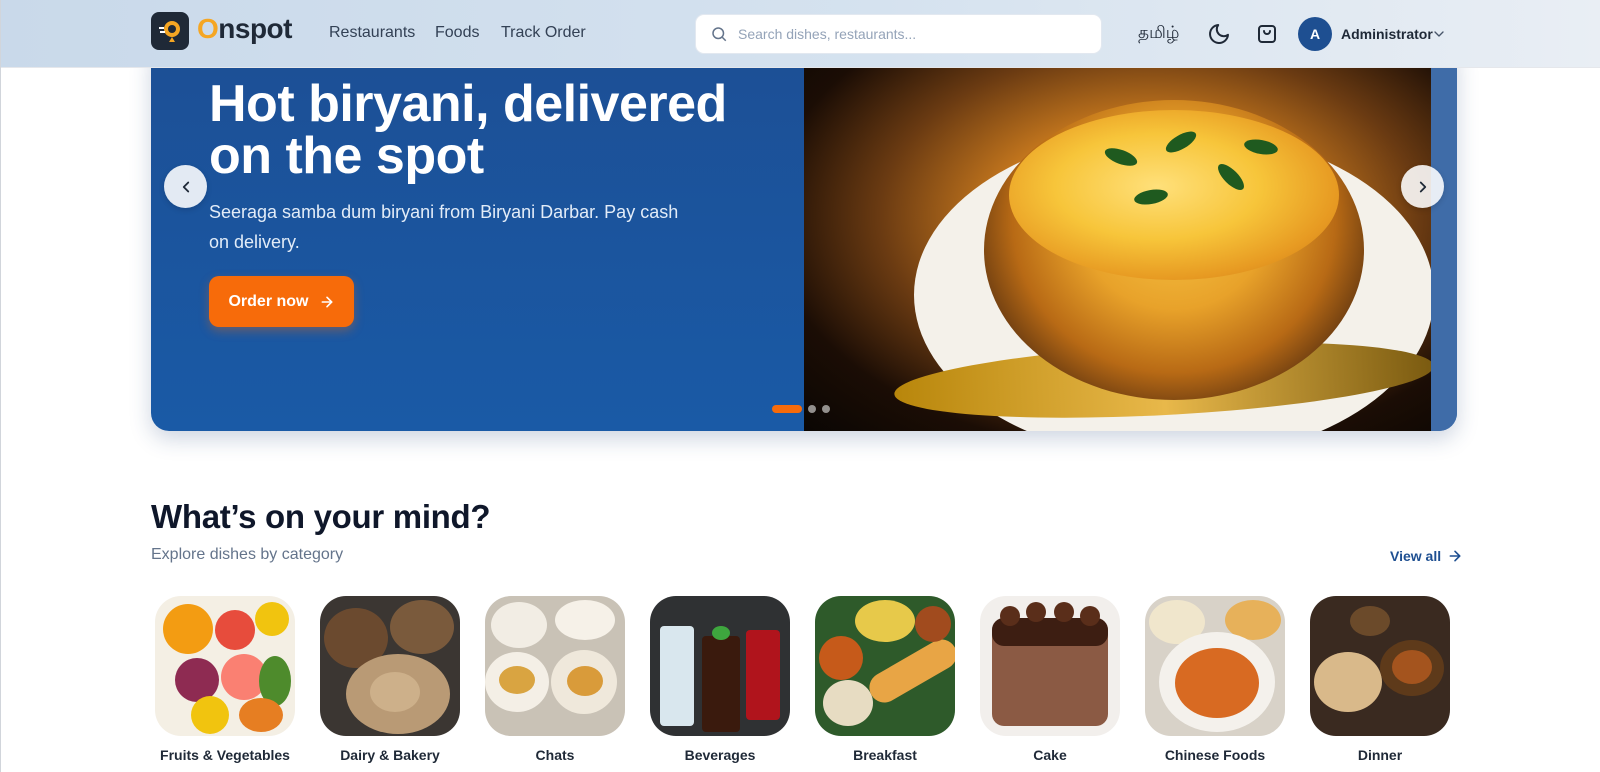 The width and height of the screenshot is (1600, 772). I want to click on category-label: Dinner, so click(1380, 755).